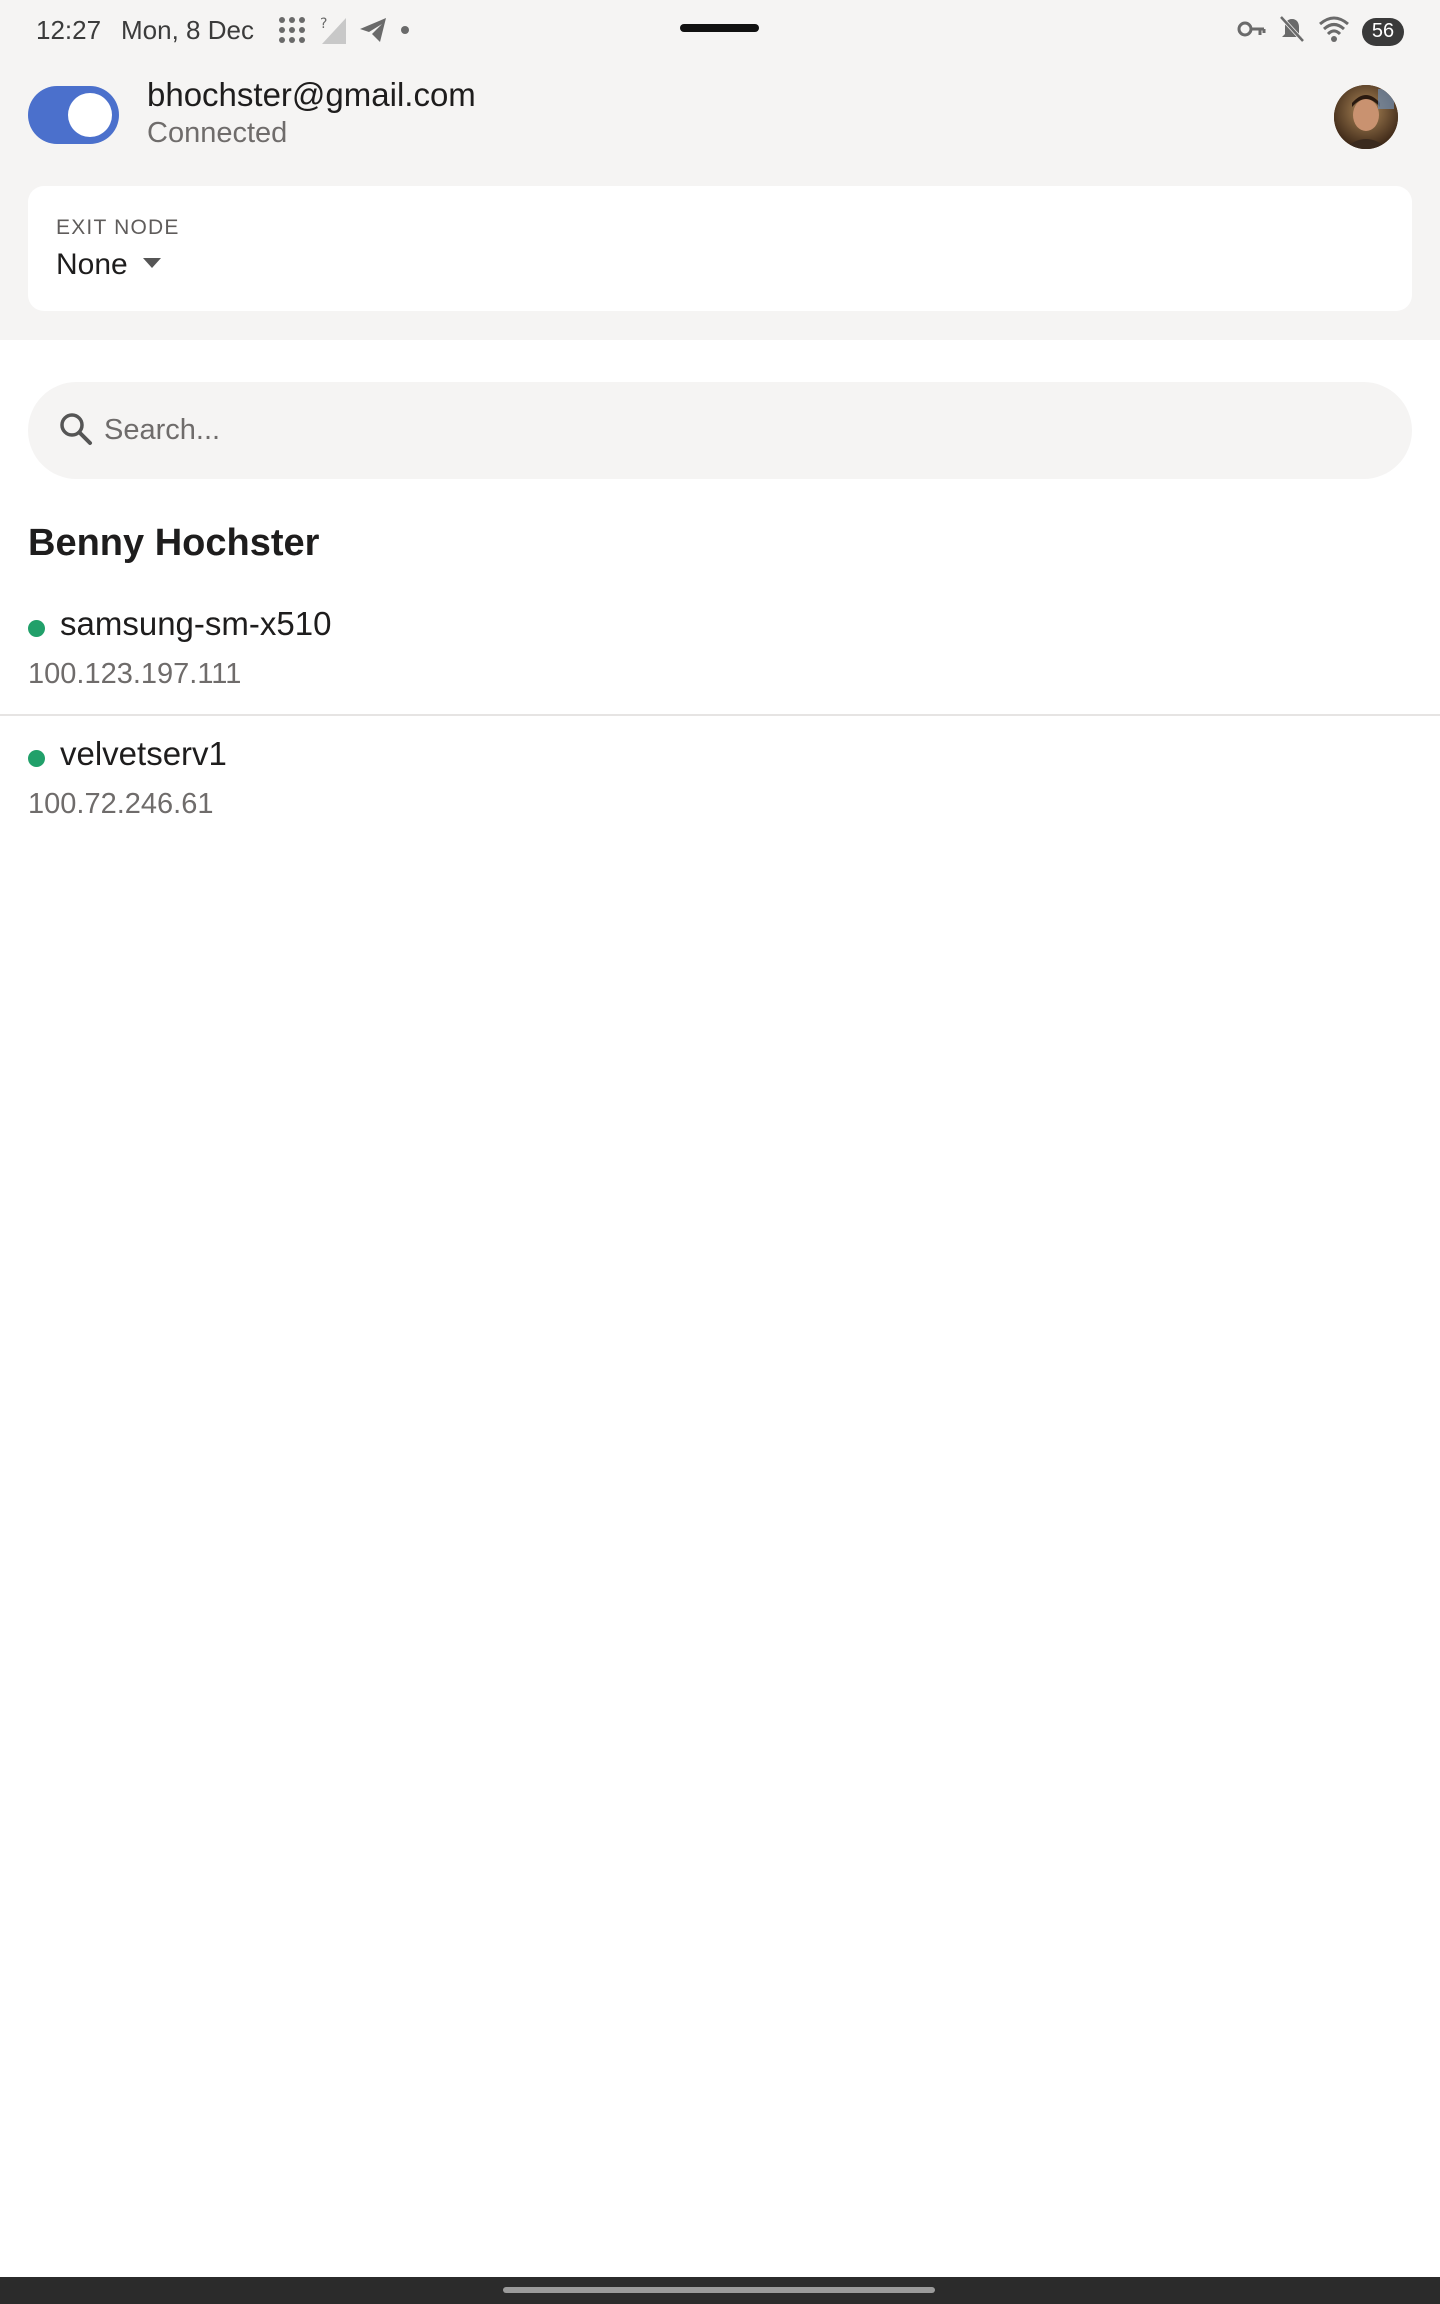 This screenshot has height=2304, width=1440. Describe the element at coordinates (196, 623) in the screenshot. I see `peer-name: samsung-sm-x510` at that location.